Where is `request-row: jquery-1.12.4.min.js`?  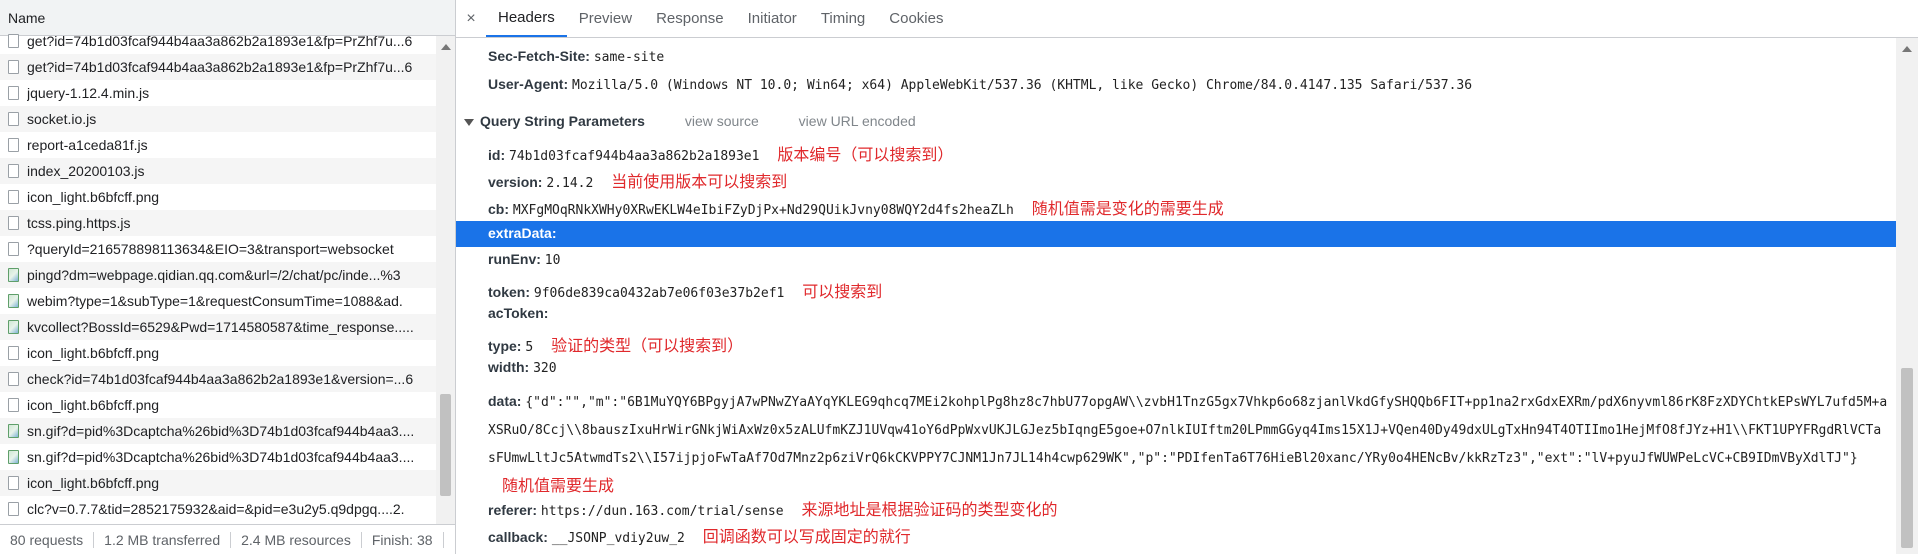 request-row: jquery-1.12.4.min.js is located at coordinates (218, 93).